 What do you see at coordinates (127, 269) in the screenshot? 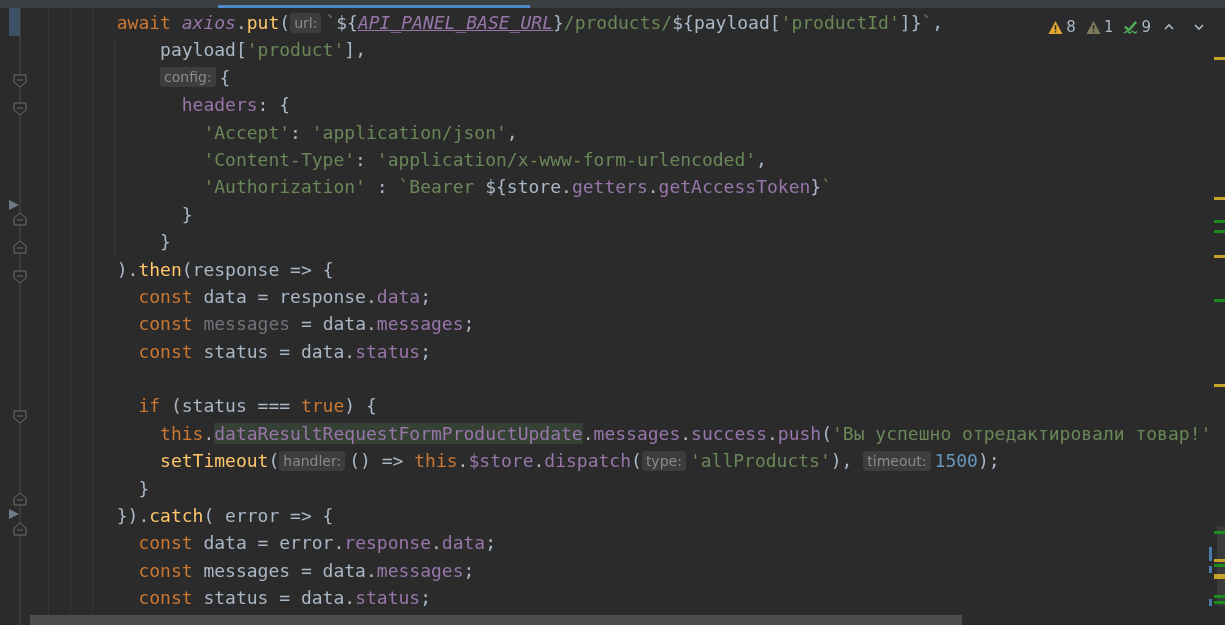
I see `code-text: ).` at bounding box center [127, 269].